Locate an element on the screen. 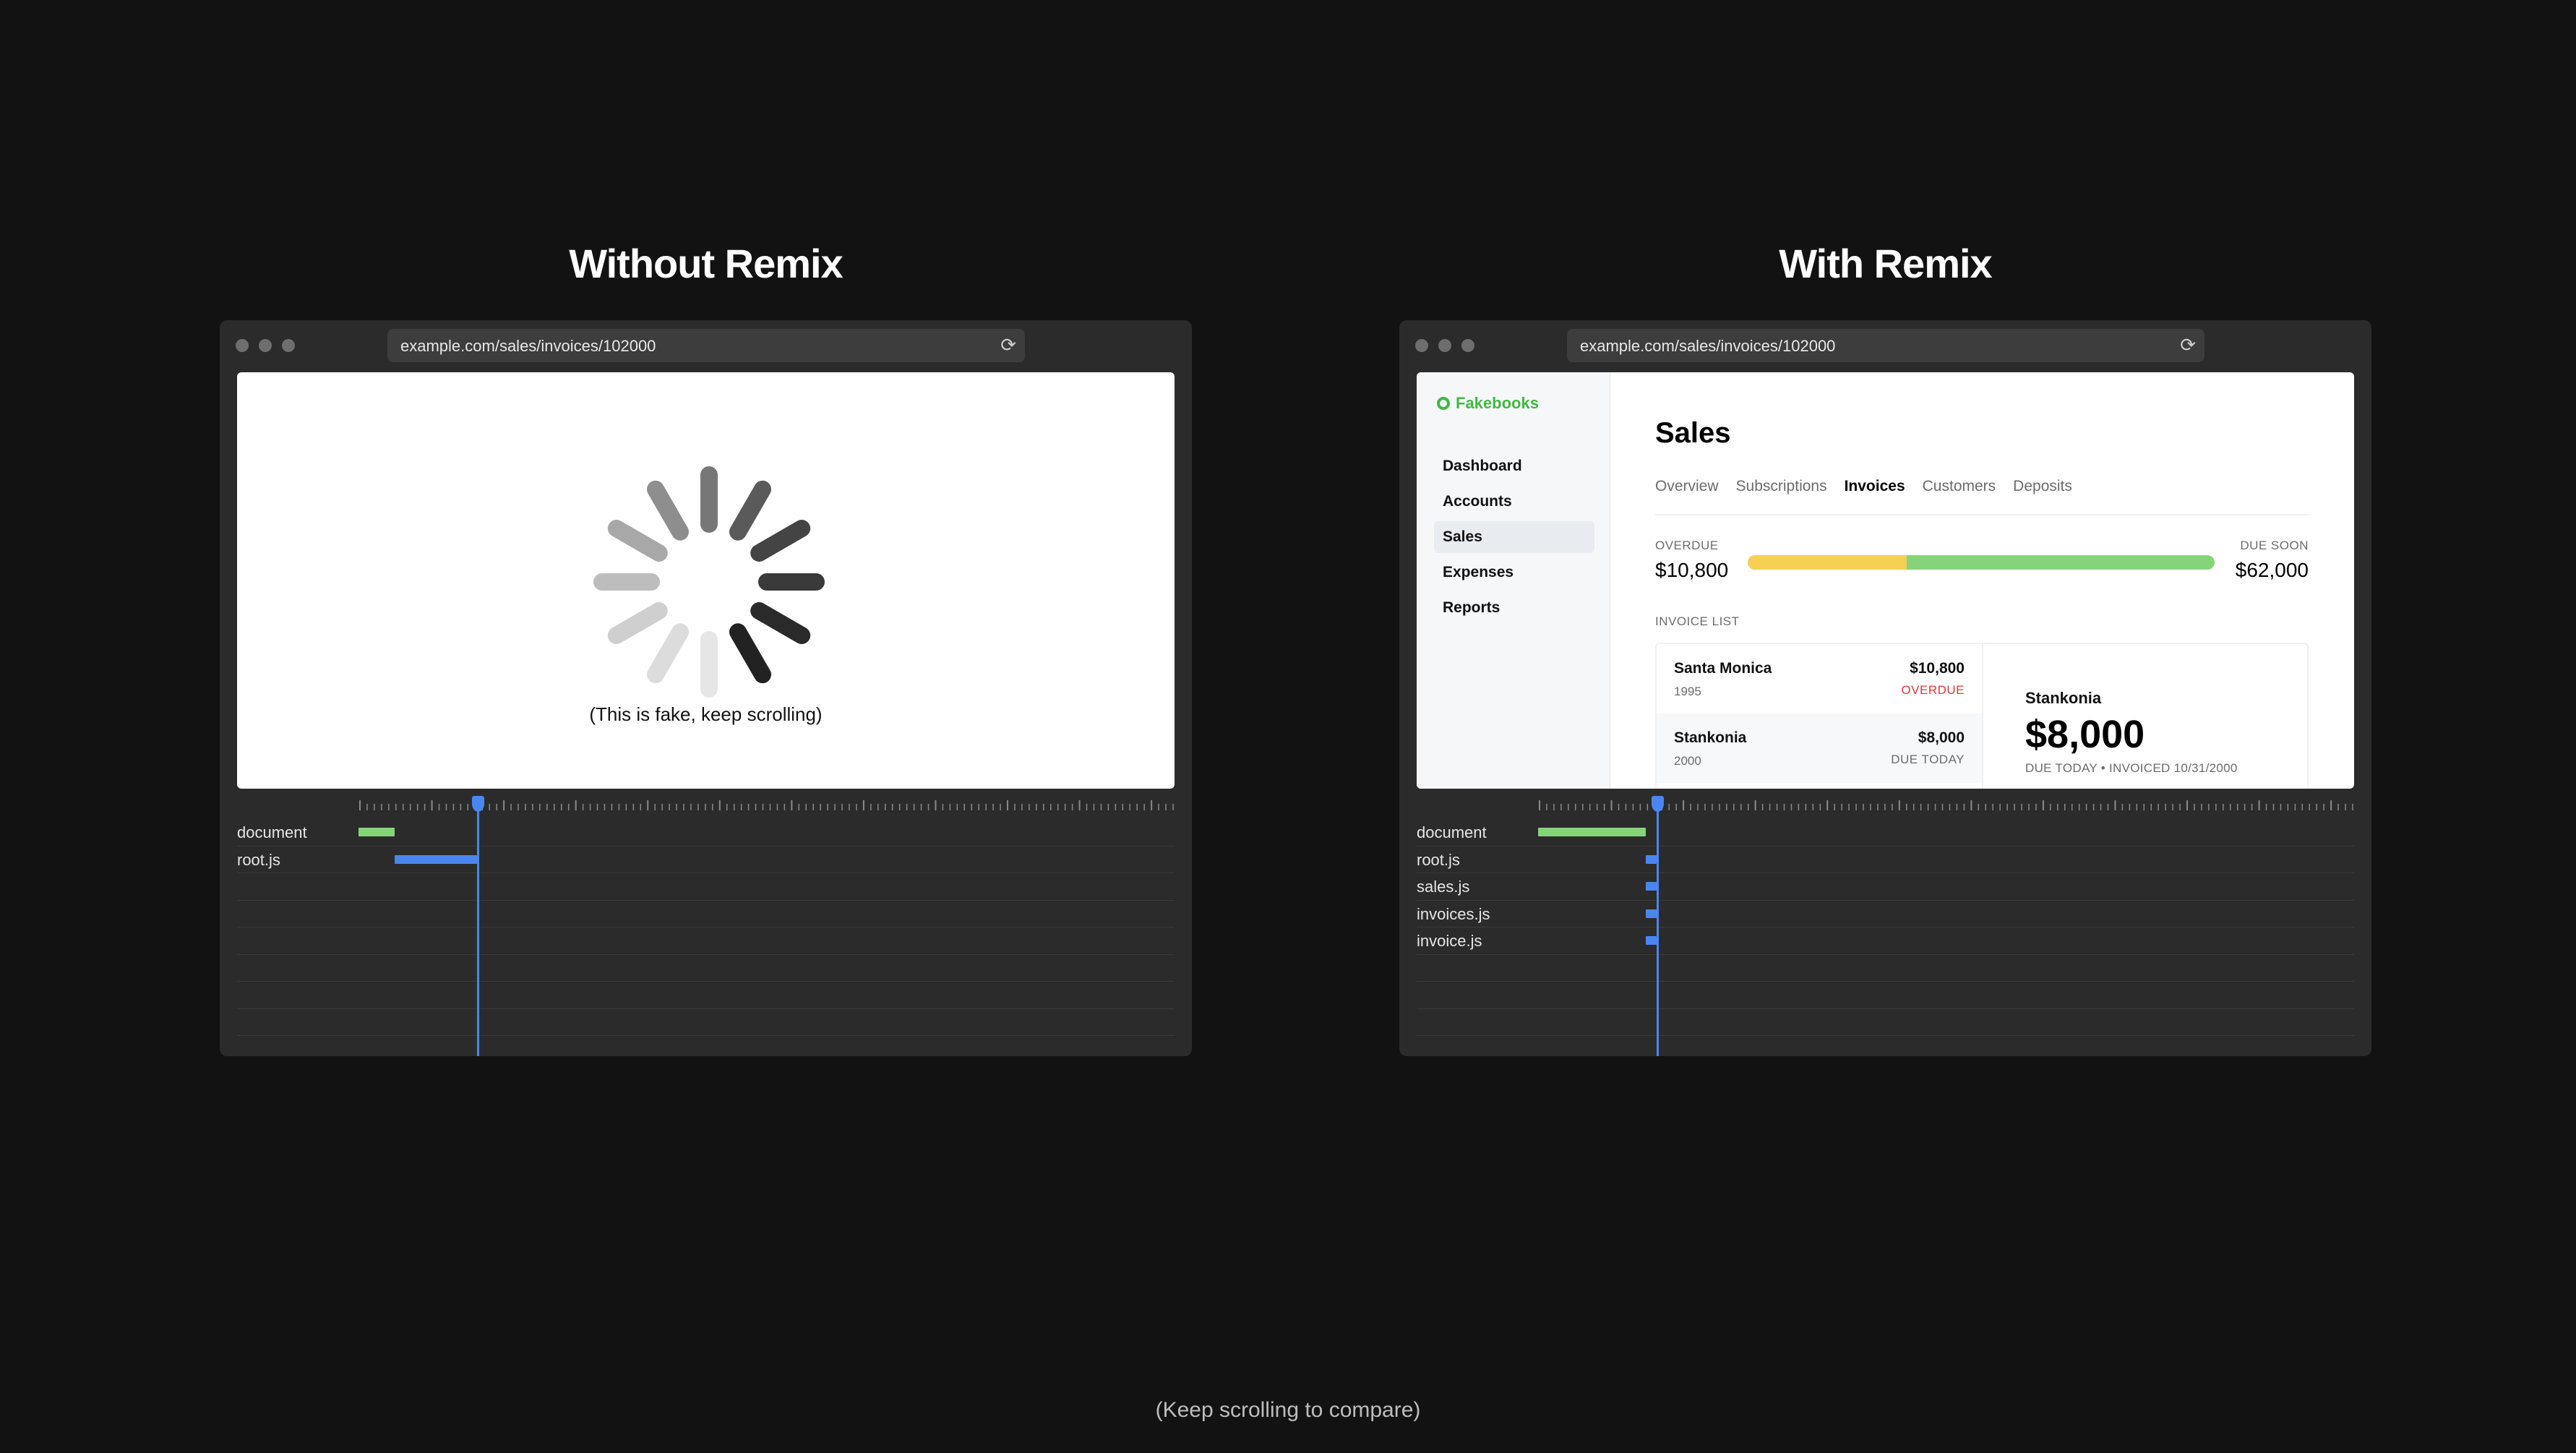  overdue-progress-fill is located at coordinates (1828, 562).